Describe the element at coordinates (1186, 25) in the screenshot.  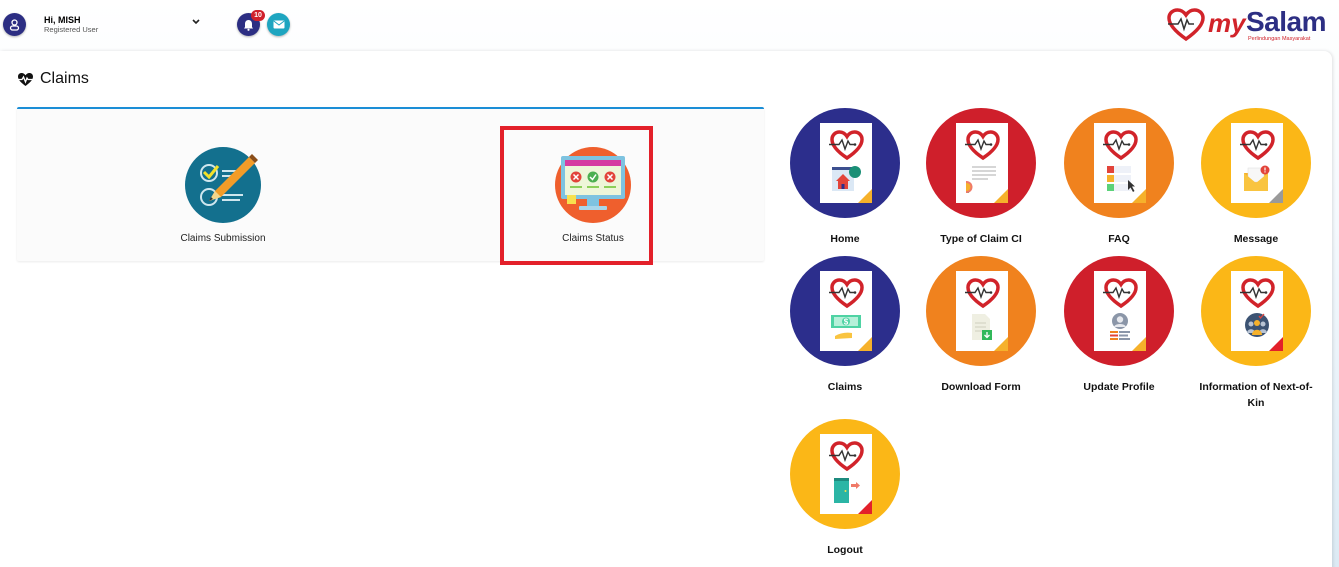
I see `heartbeat-logo-icon` at that location.